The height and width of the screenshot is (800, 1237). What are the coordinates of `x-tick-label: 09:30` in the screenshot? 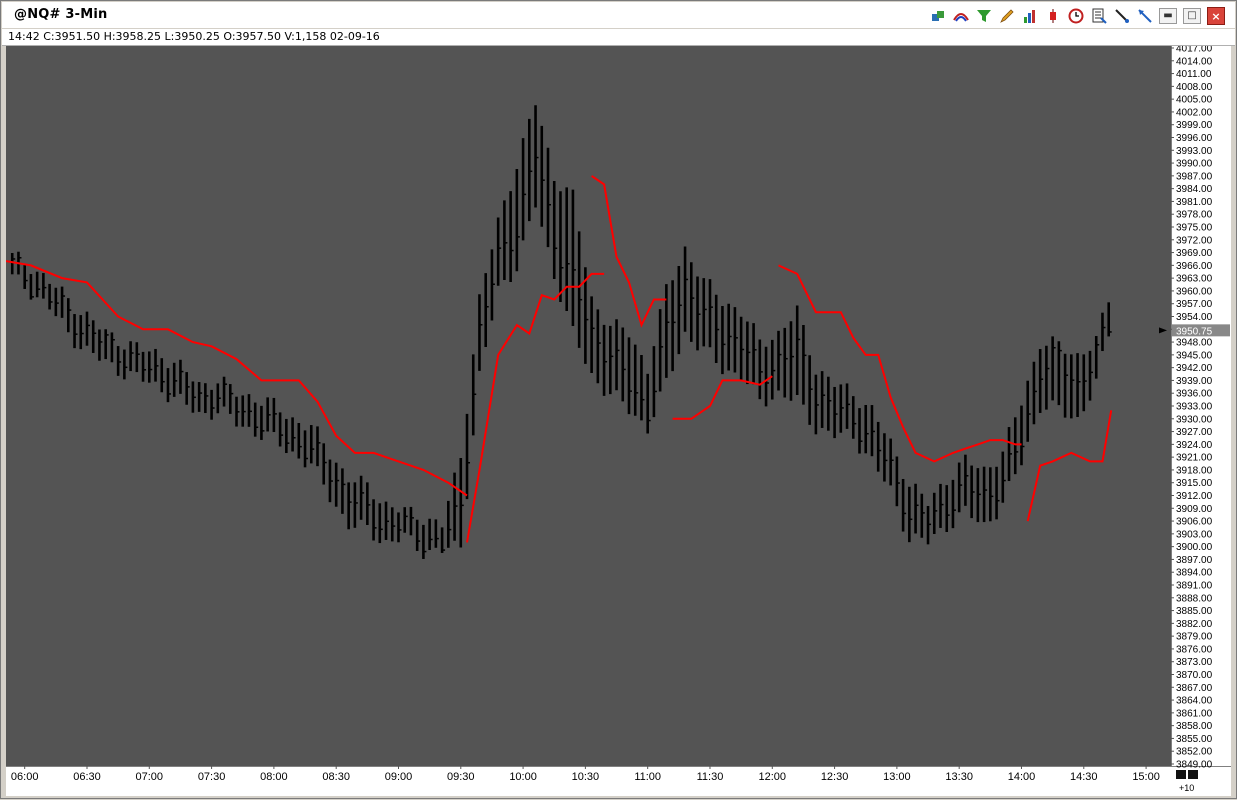 It's located at (461, 777).